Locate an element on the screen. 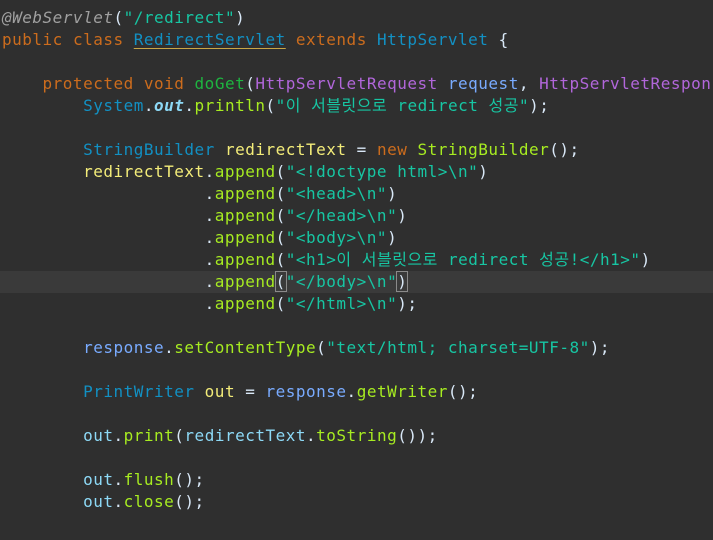 The height and width of the screenshot is (540, 713). code-token: "text/html; charset=UTF-8" is located at coordinates (458, 347).